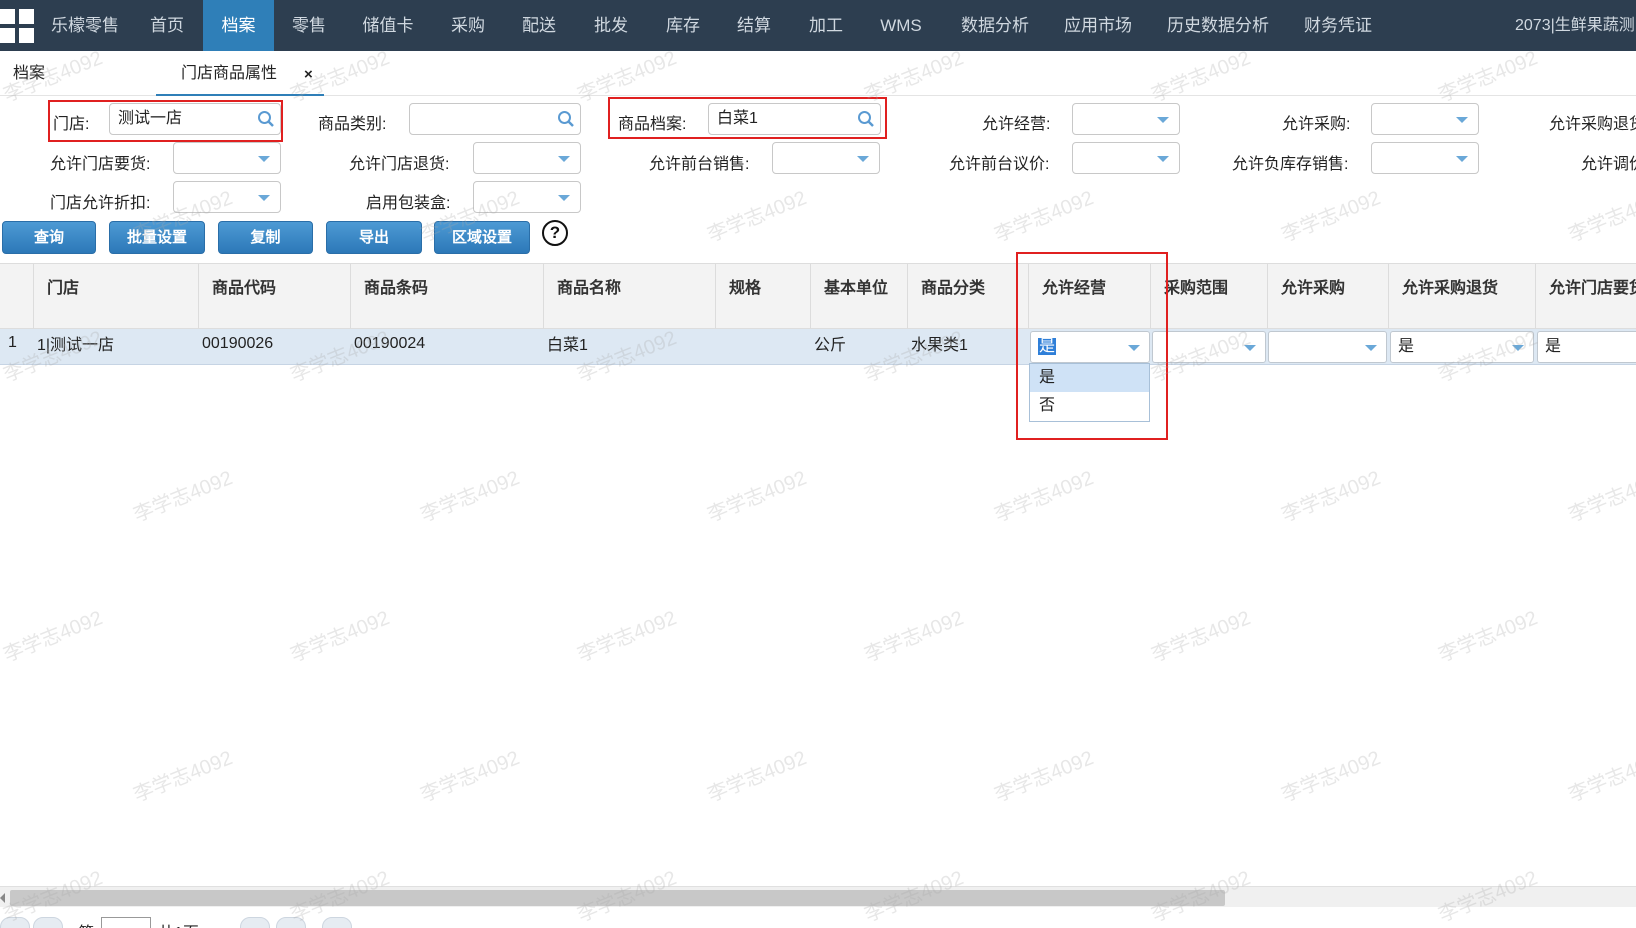 This screenshot has height=928, width=1636. What do you see at coordinates (1462, 347) in the screenshot?
I see `allow-purchase-return-cell-select: 是` at bounding box center [1462, 347].